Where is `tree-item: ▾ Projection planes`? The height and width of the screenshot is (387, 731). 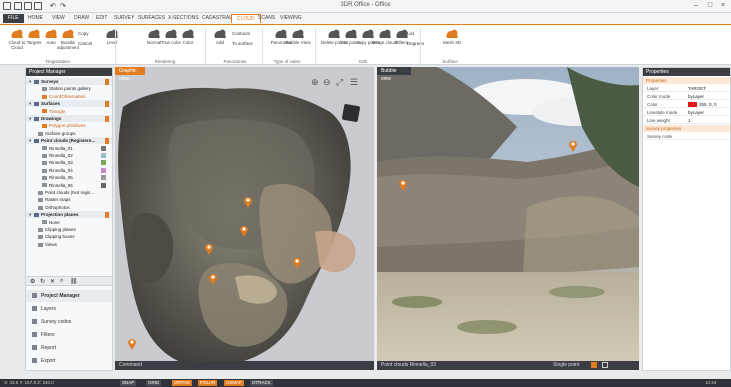
tree-item: ▾ Projection planes is located at coordinates (69, 215).